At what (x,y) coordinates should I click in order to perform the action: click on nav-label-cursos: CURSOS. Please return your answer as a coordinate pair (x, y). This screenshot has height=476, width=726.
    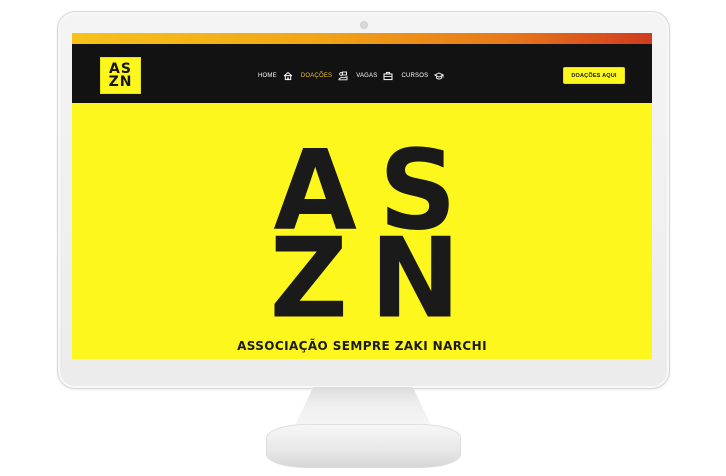
    Looking at the image, I should click on (415, 76).